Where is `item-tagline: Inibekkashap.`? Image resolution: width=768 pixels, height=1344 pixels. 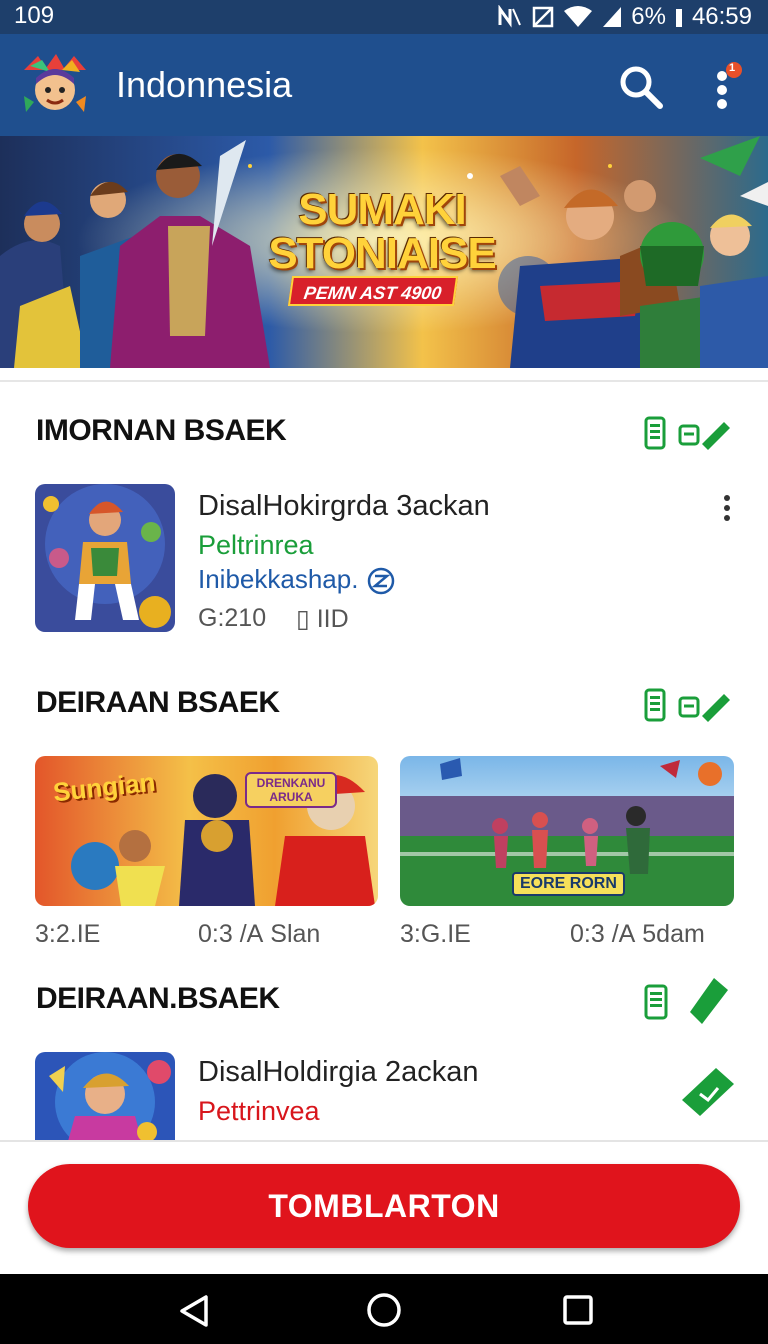 item-tagline: Inibekkashap. is located at coordinates (297, 580).